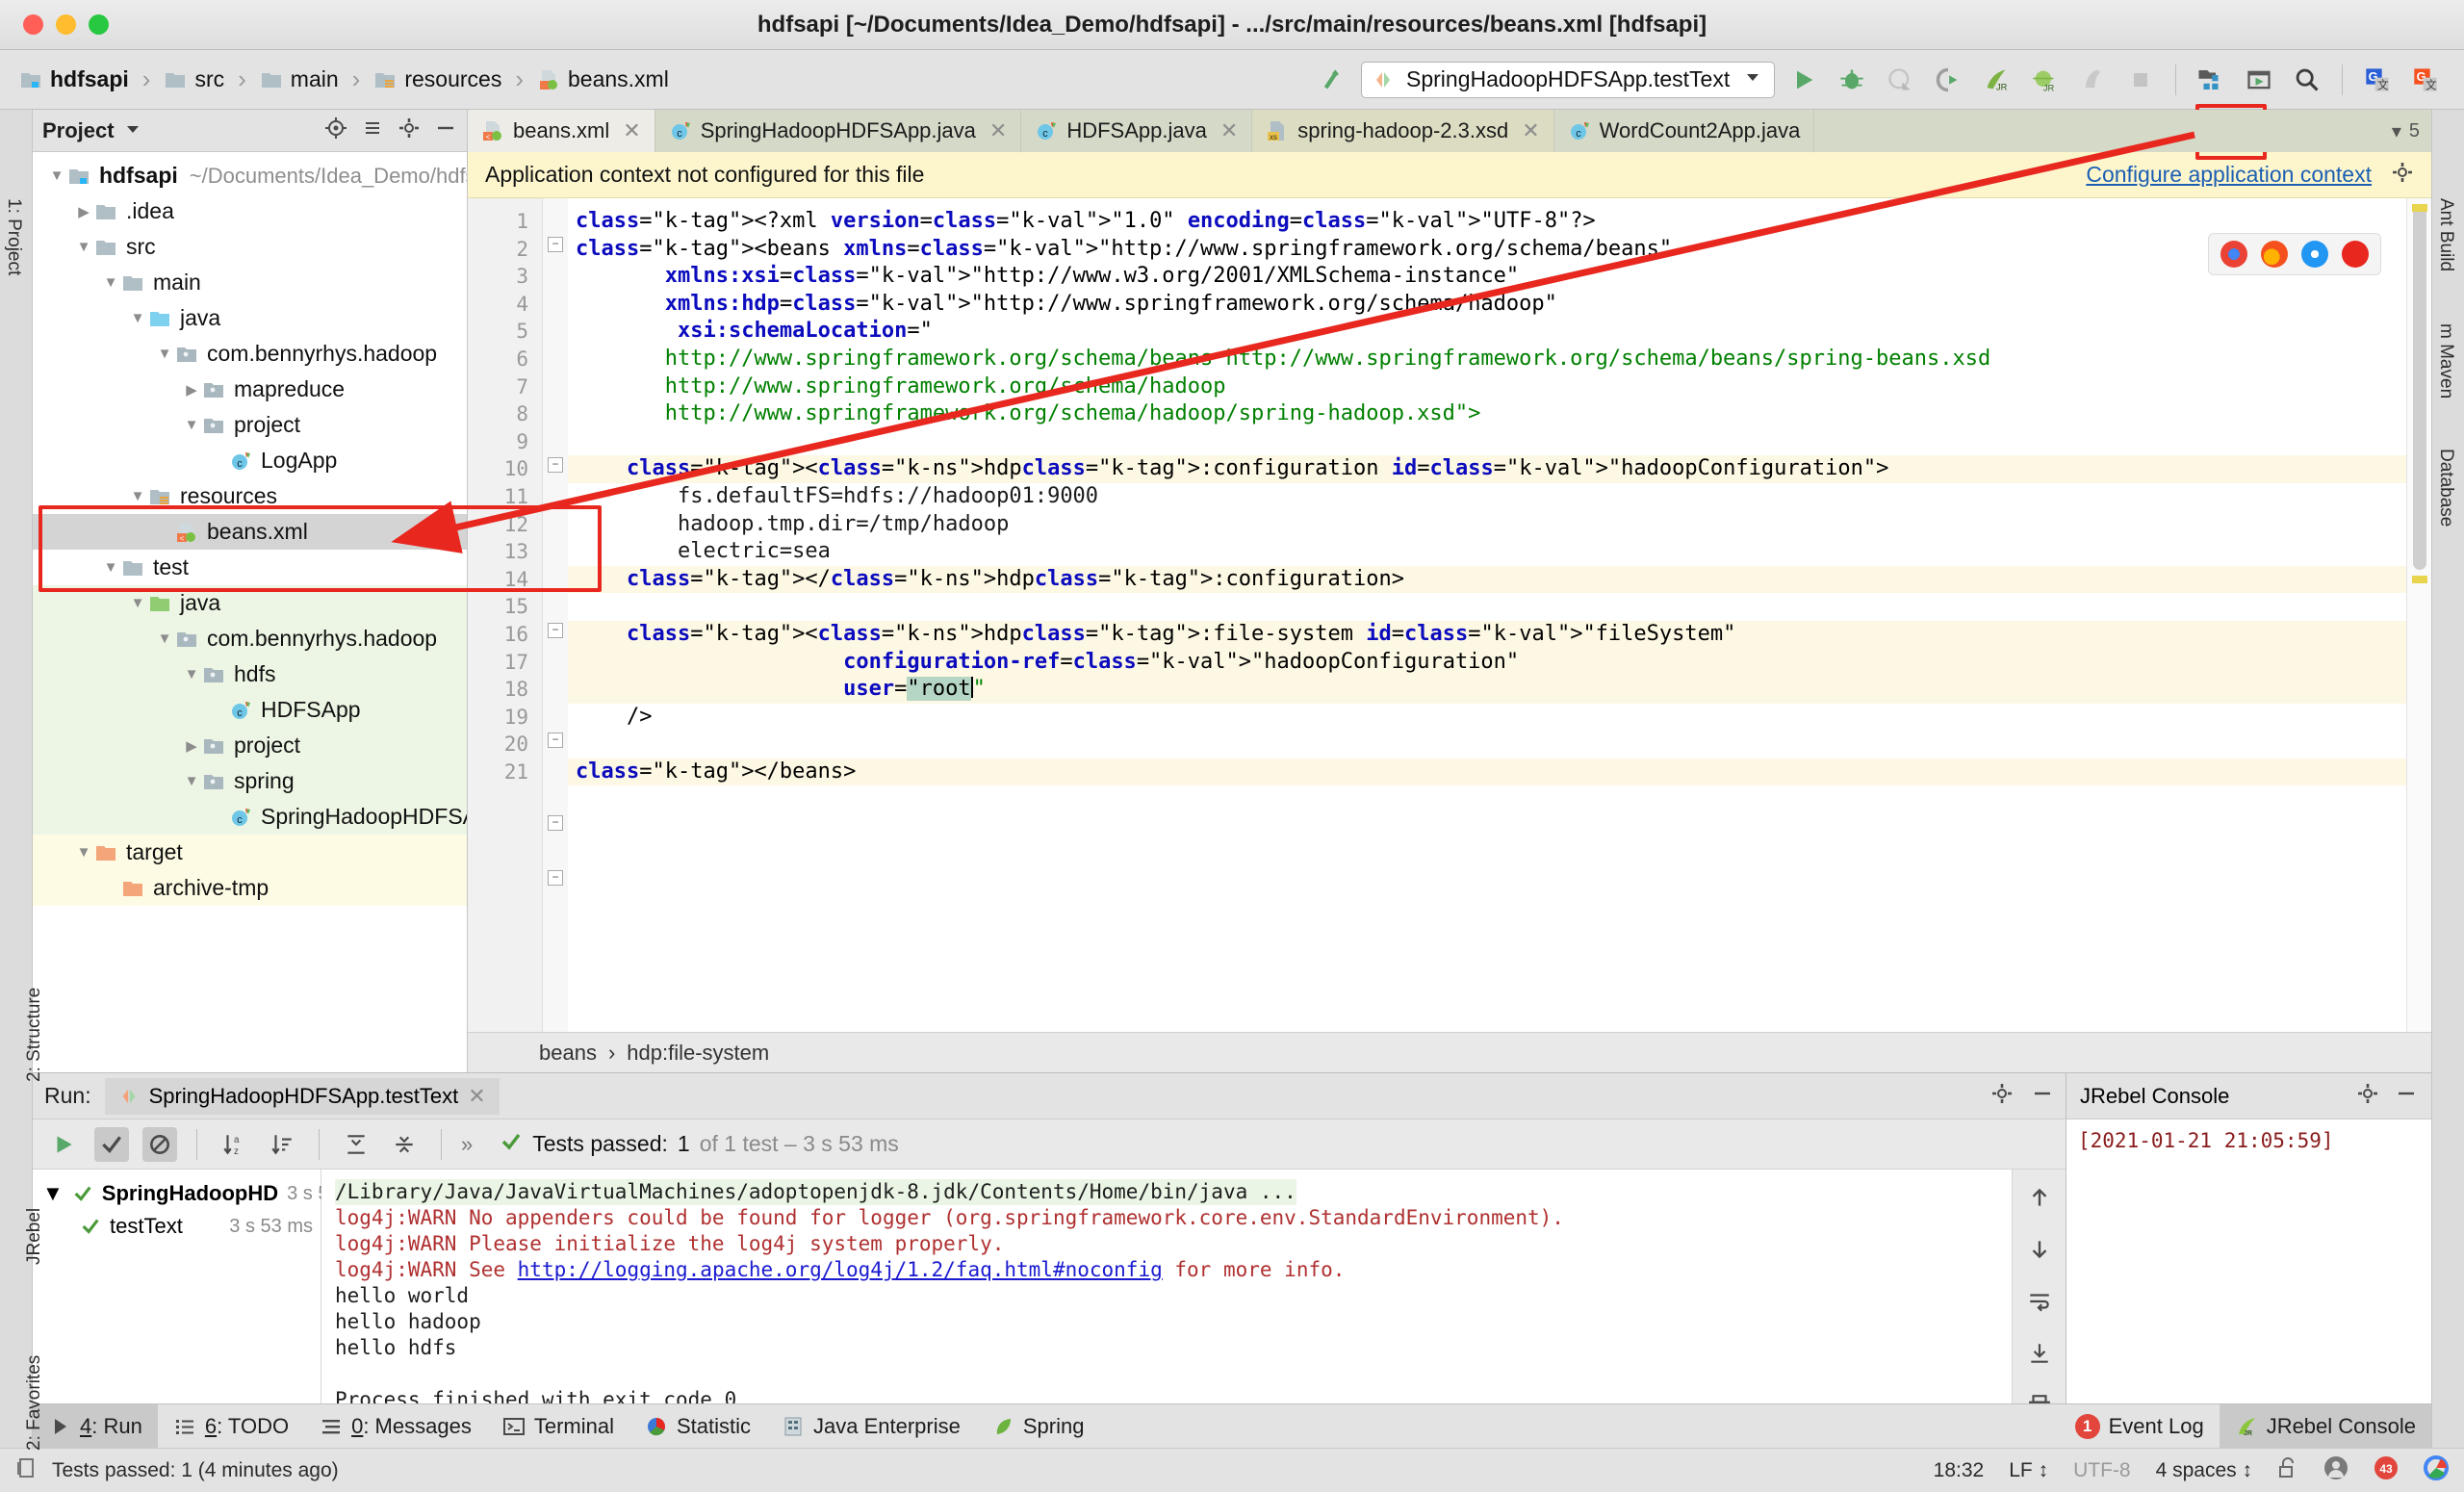  What do you see at coordinates (2377, 80) in the screenshot?
I see `google-translate-icon: G文` at bounding box center [2377, 80].